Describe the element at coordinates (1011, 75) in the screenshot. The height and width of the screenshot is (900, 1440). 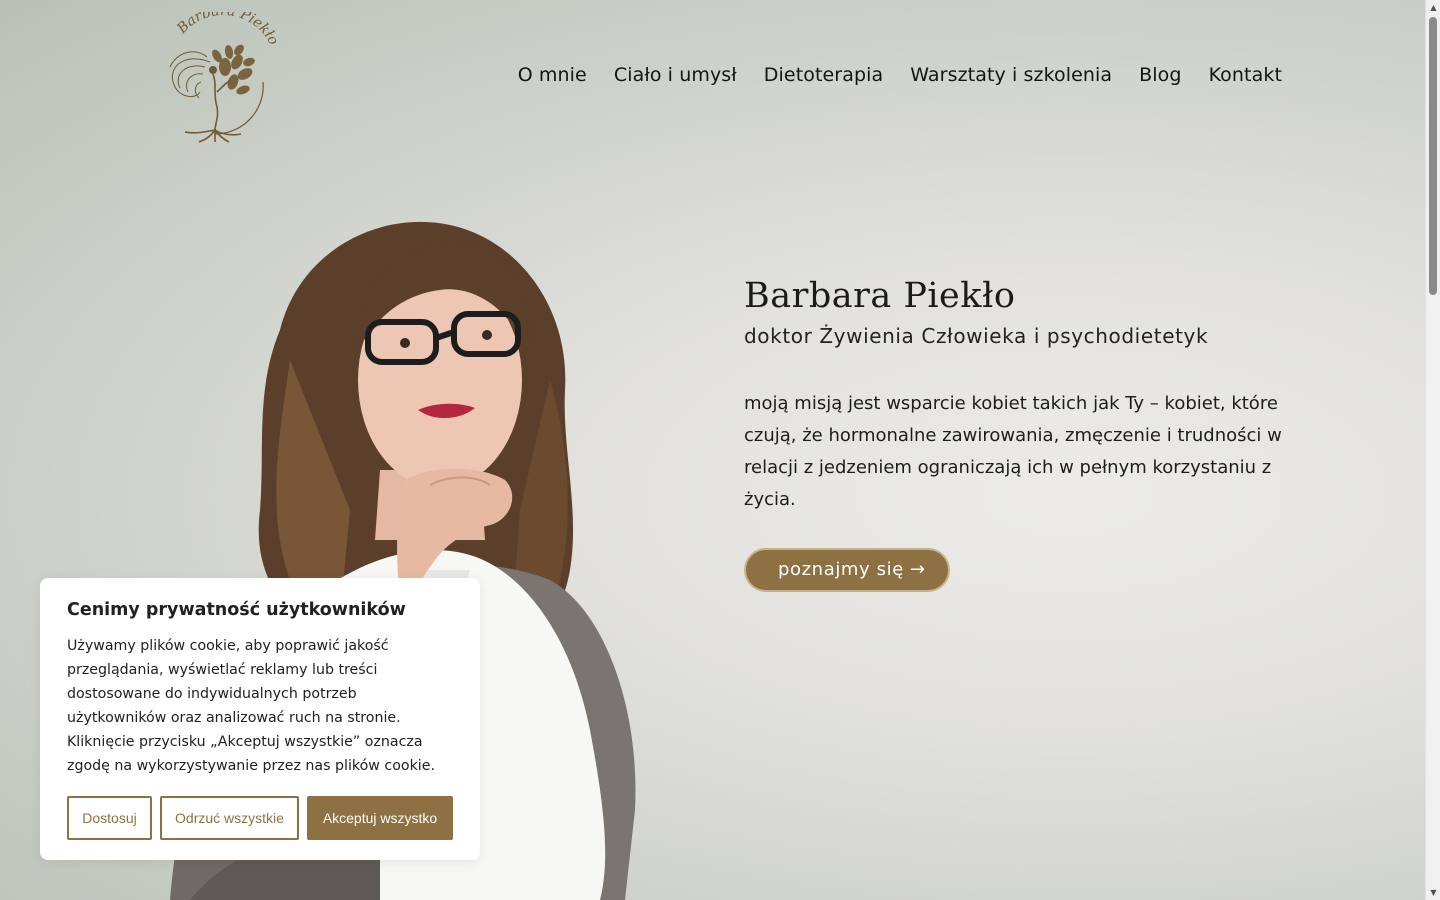
I see `nav-item-warsztaty: Warsztaty i szkolenia` at that location.